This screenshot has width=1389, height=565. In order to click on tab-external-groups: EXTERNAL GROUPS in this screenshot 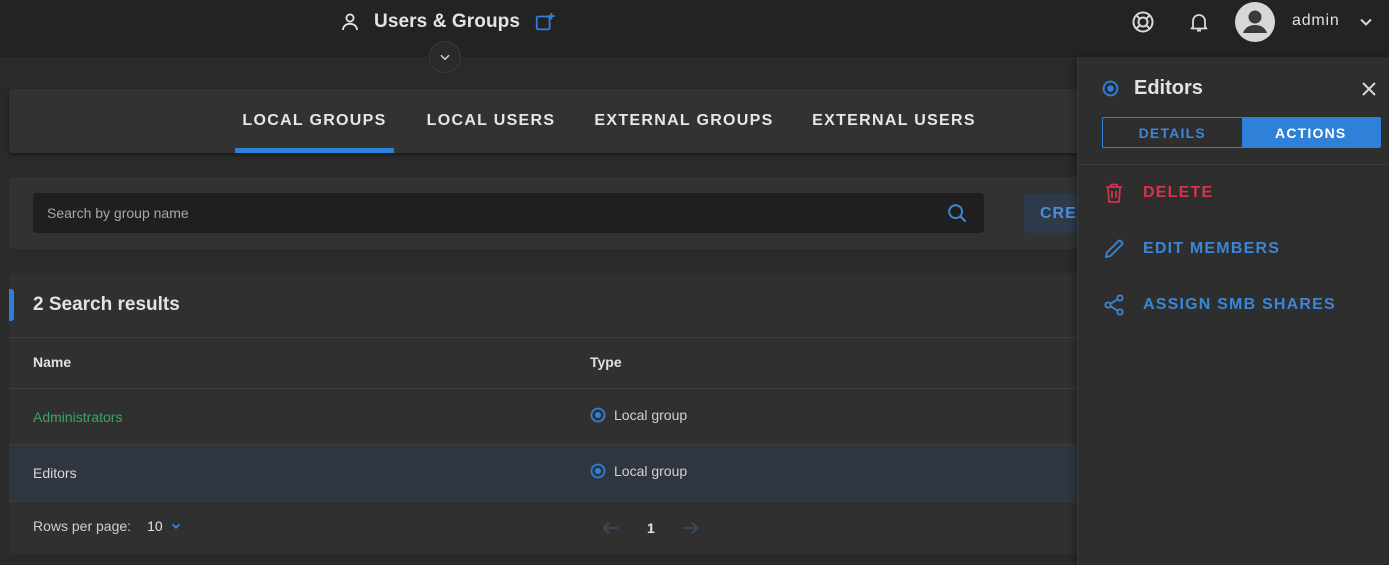, I will do `click(684, 121)`.